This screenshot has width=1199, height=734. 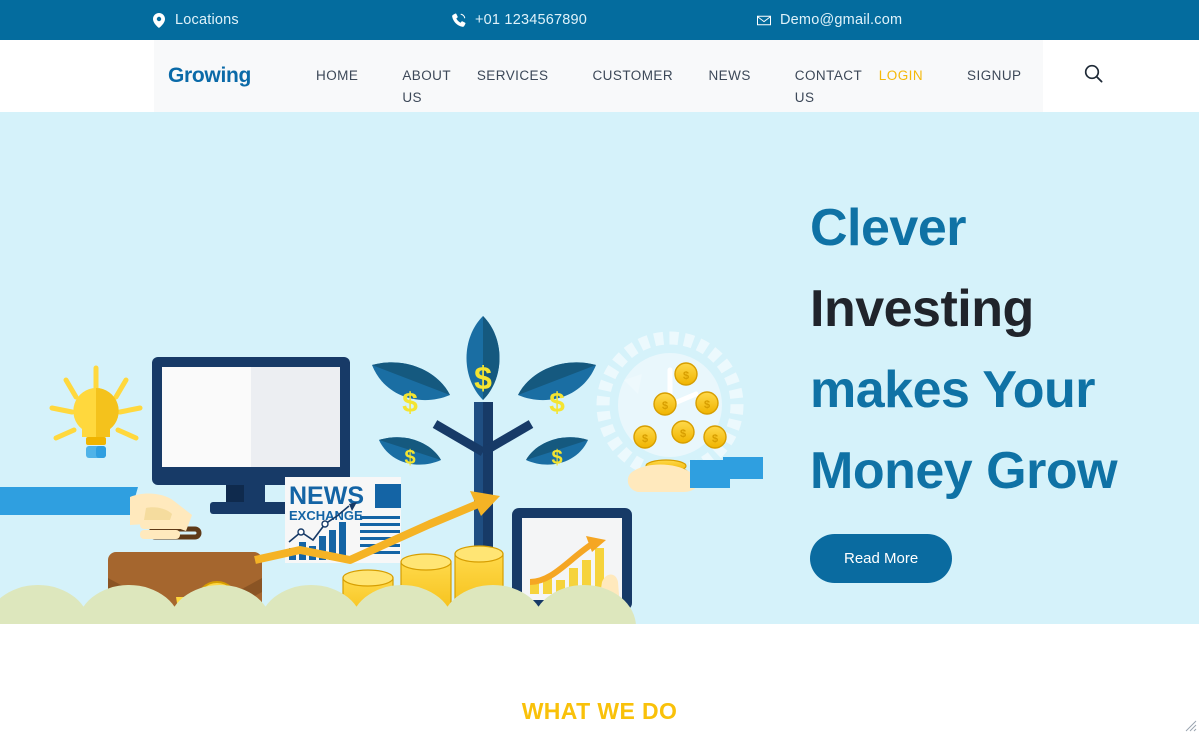 I want to click on topbar-email: Demo@gmail.com, so click(x=907, y=20).